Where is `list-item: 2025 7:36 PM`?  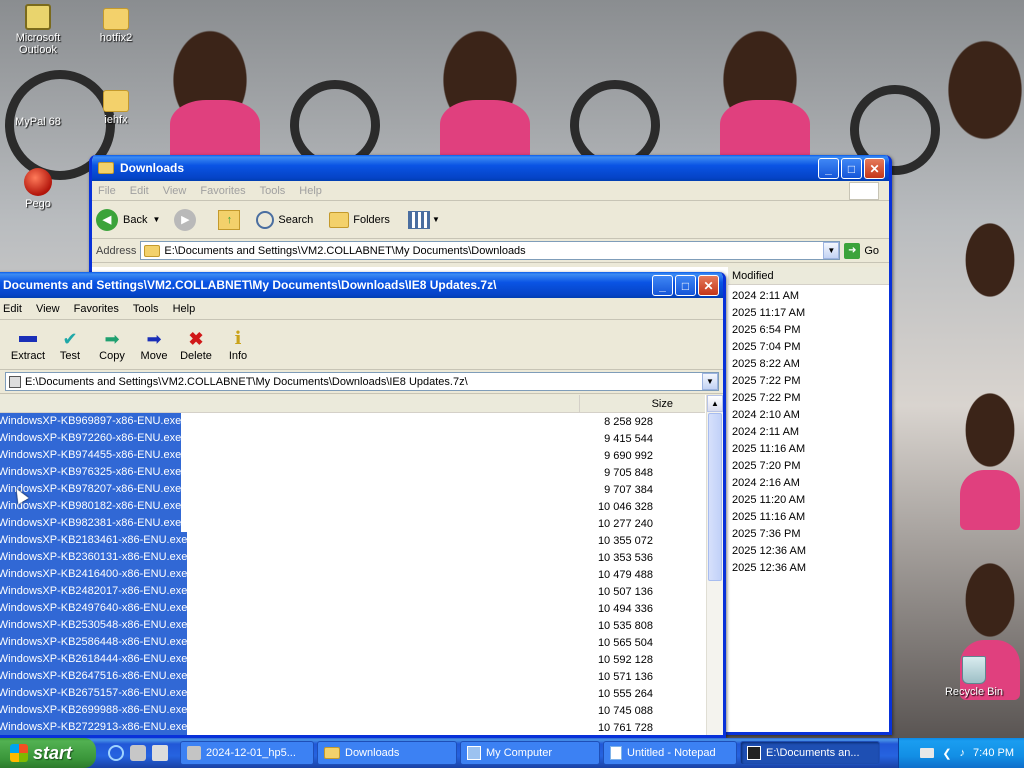
list-item: 2025 7:36 PM is located at coordinates (769, 533).